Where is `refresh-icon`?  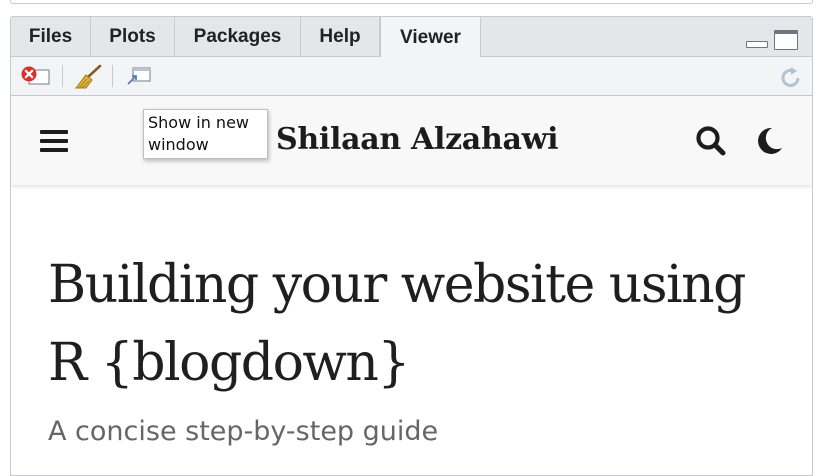 refresh-icon is located at coordinates (791, 78).